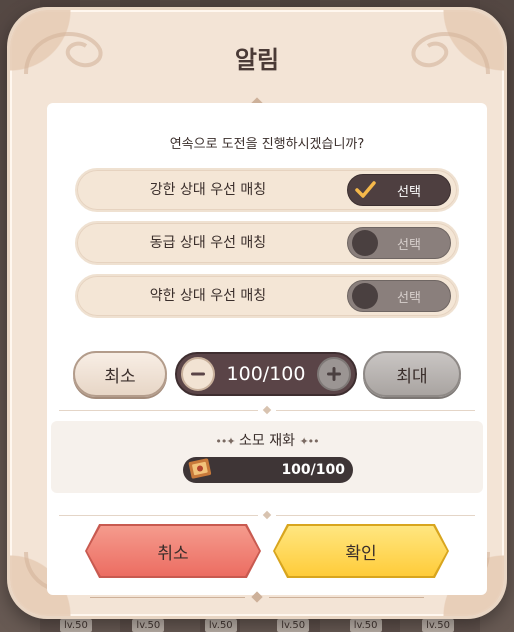  Describe the element at coordinates (173, 551) in the screenshot. I see `cancel-button: 취소` at that location.